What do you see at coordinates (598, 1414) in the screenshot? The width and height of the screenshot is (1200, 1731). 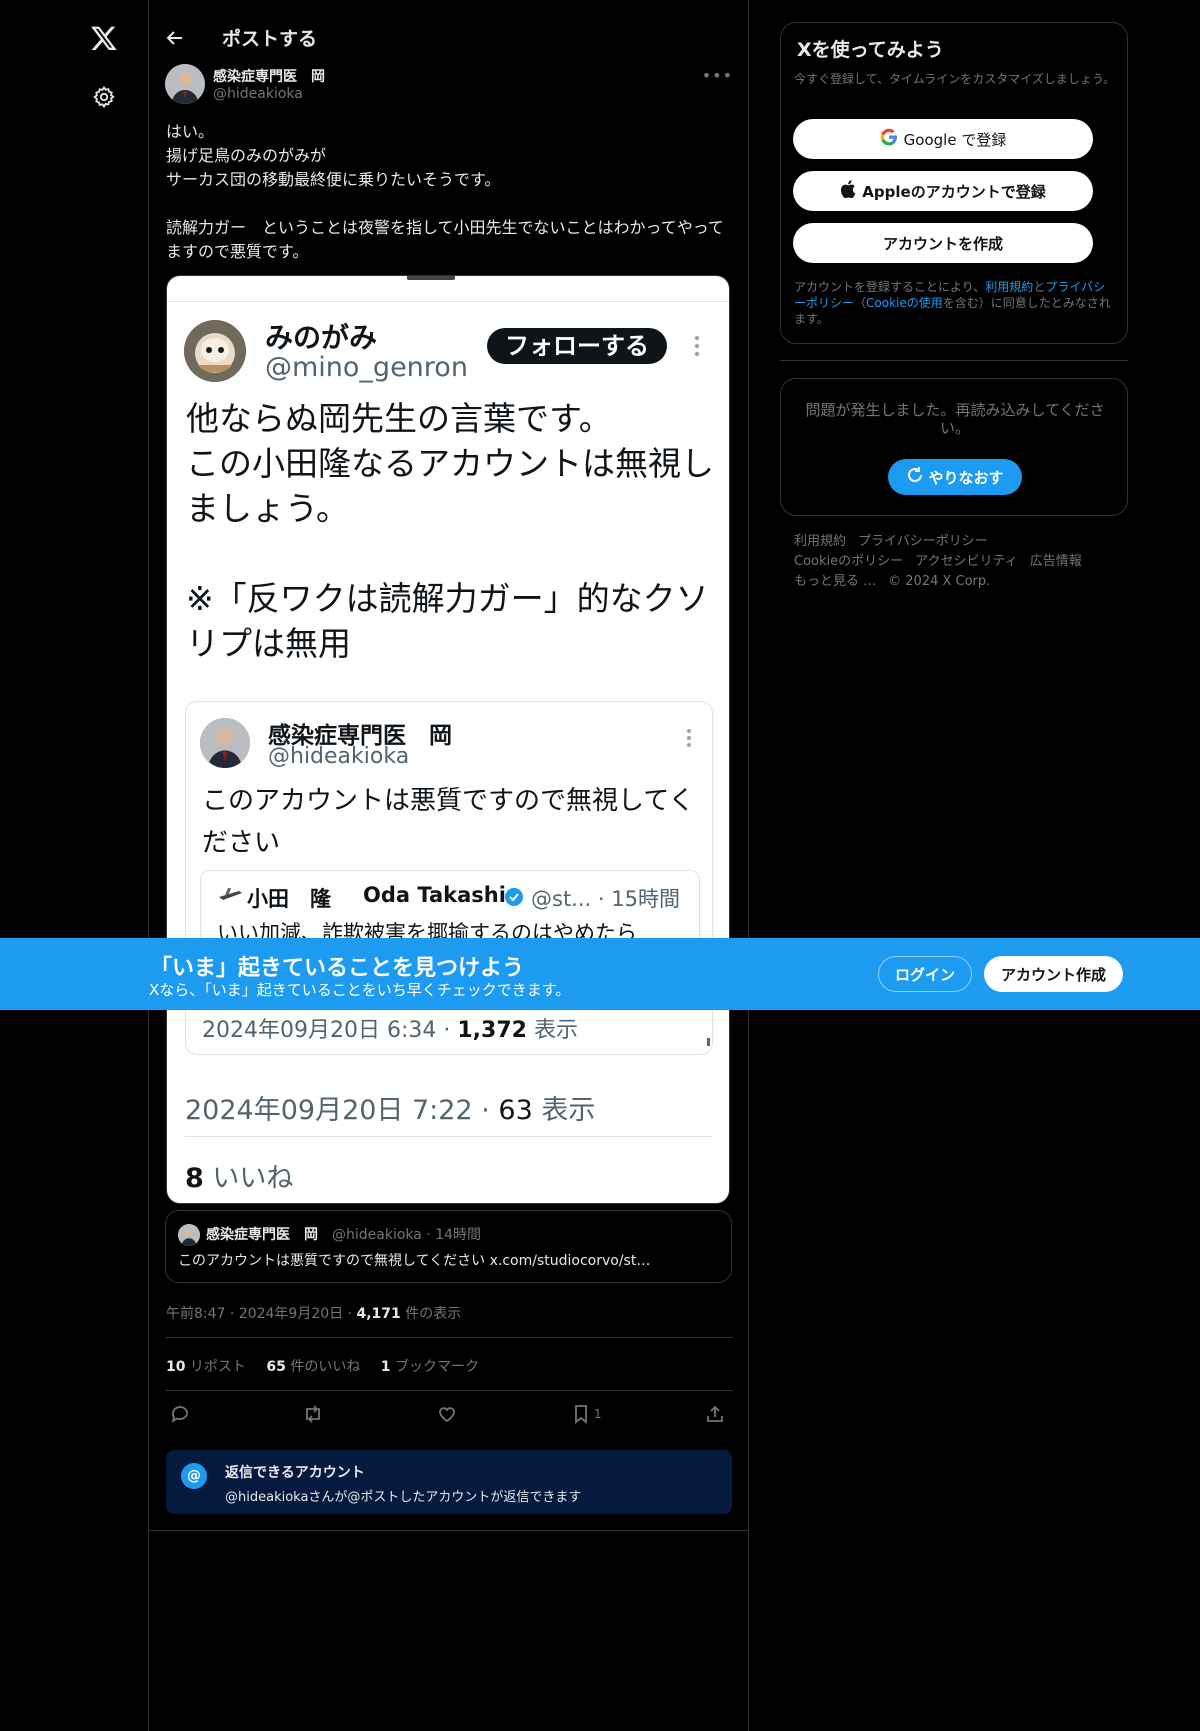 I see `bookmark-count: 1` at bounding box center [598, 1414].